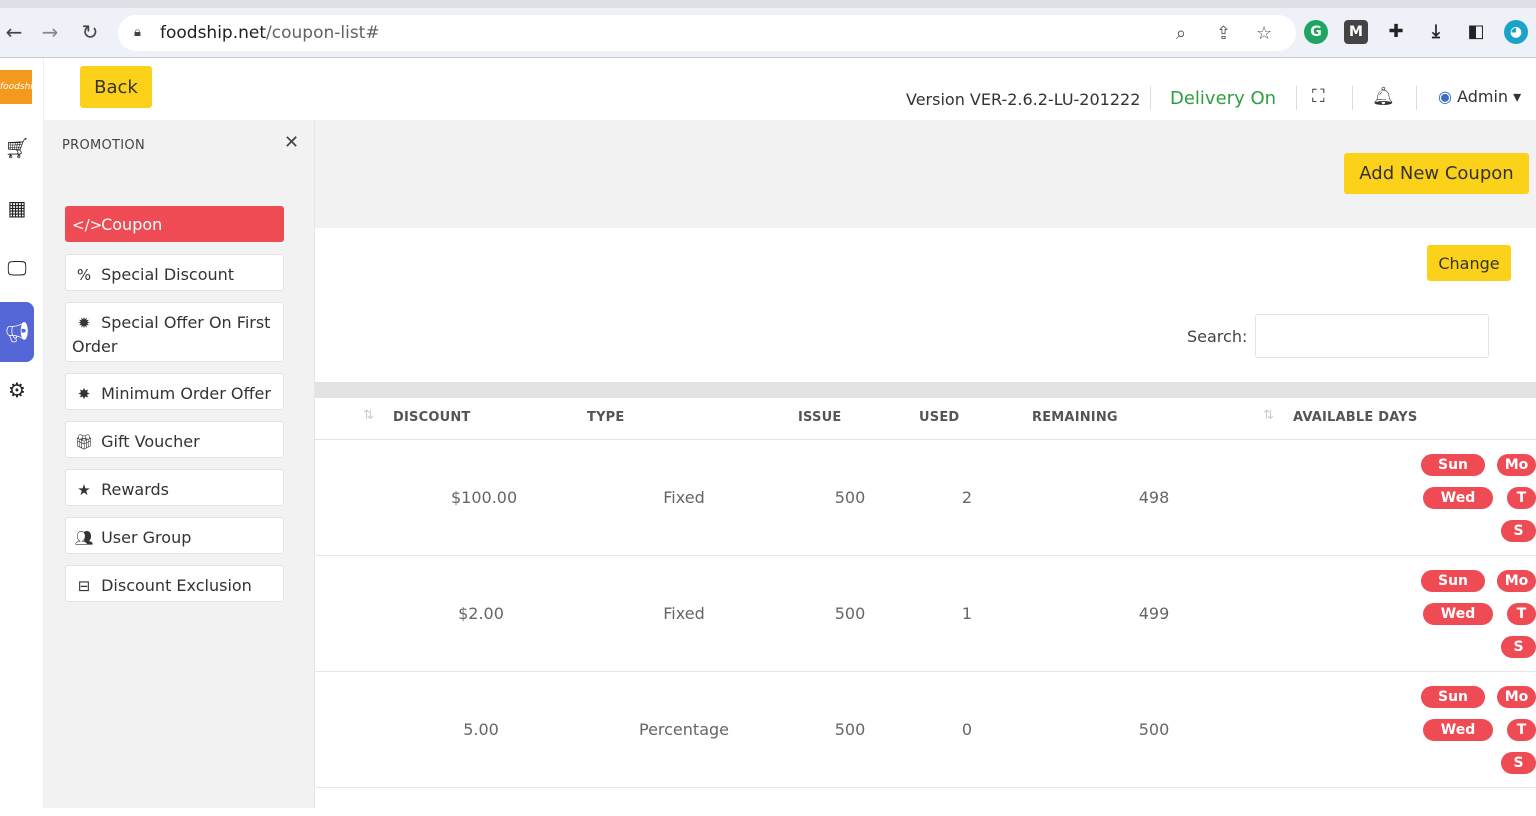 The width and height of the screenshot is (1536, 816). What do you see at coordinates (17, 268) in the screenshot?
I see `monitor-icon: 🖵` at bounding box center [17, 268].